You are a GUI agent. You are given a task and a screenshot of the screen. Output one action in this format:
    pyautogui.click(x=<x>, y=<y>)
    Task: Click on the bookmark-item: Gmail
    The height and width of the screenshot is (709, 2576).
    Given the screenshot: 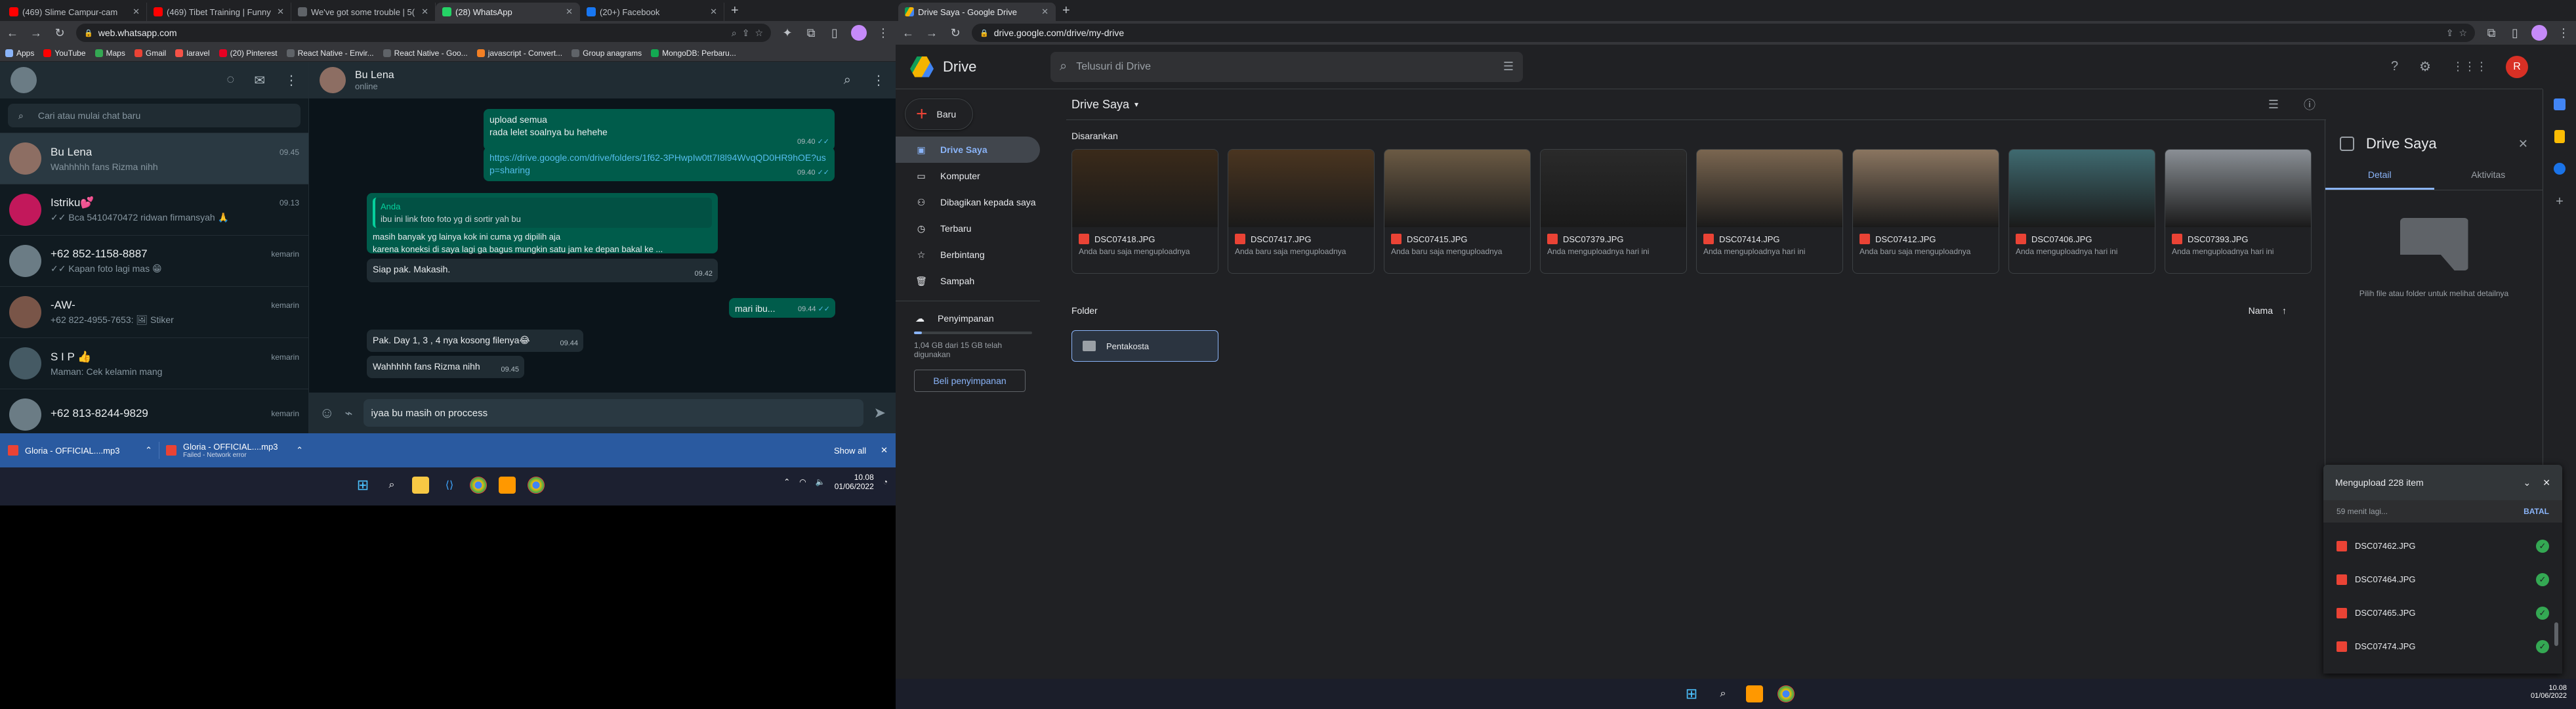 What is the action you would take?
    pyautogui.click(x=150, y=53)
    